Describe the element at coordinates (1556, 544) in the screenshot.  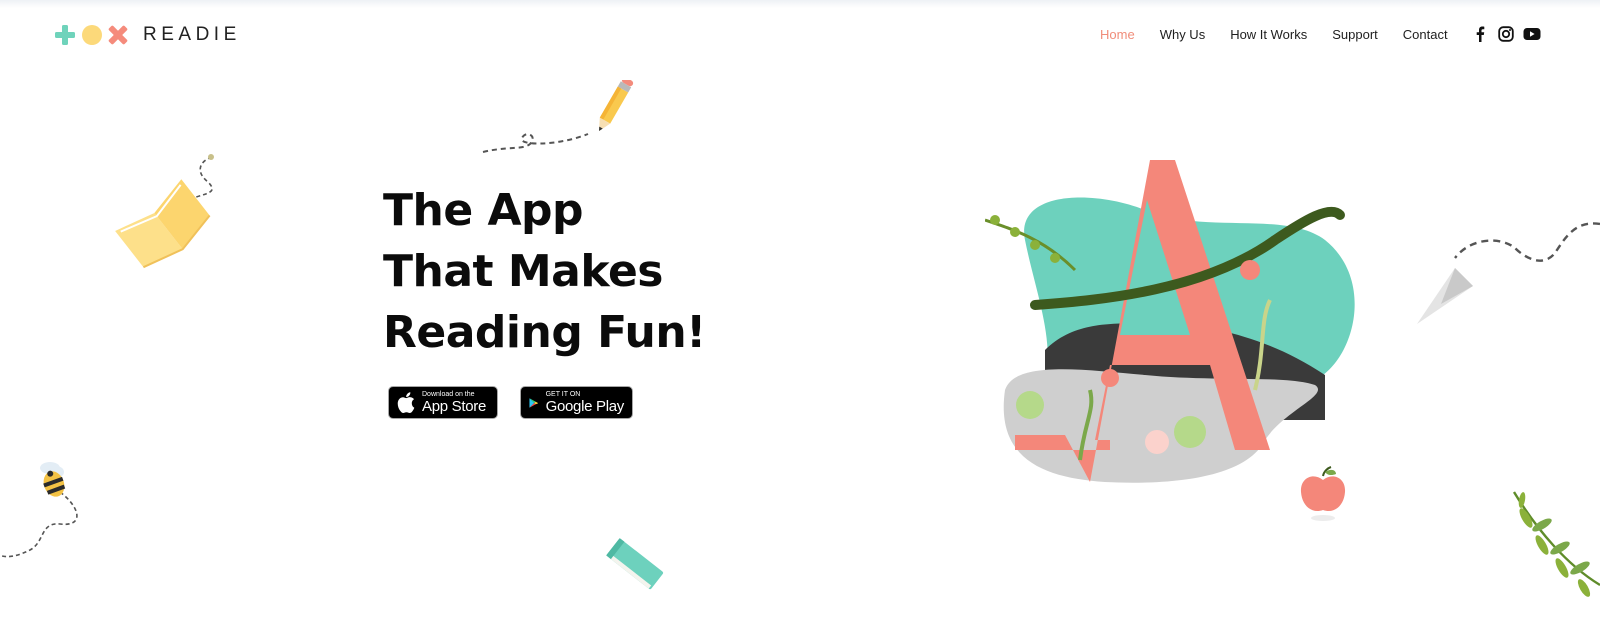
I see `leaf-branch-illustration` at that location.